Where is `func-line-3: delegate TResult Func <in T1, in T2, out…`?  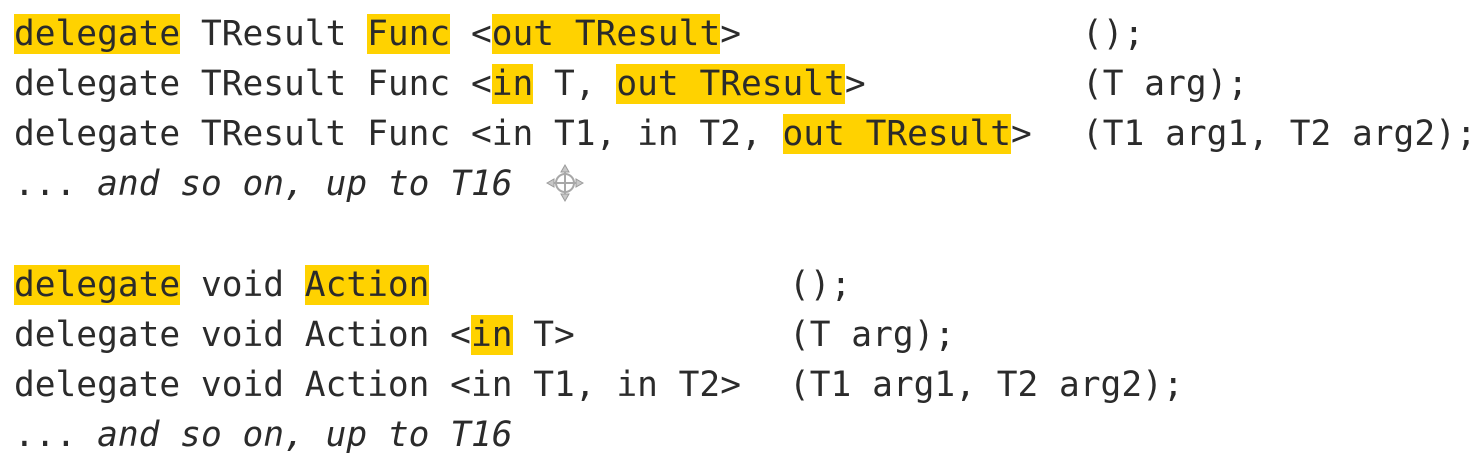
func-line-3: delegate TResult Func <in T1, in T2, out… is located at coordinates (523, 134).